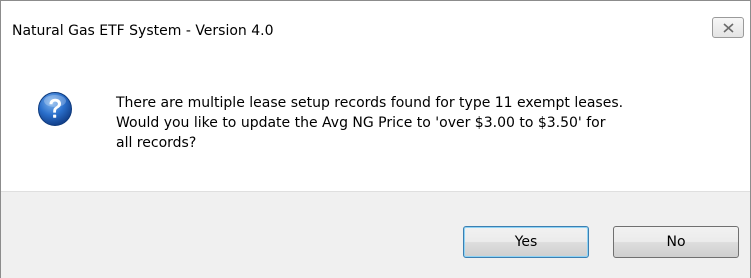 This screenshot has width=751, height=278. Describe the element at coordinates (676, 242) in the screenshot. I see `no-button: No` at that location.